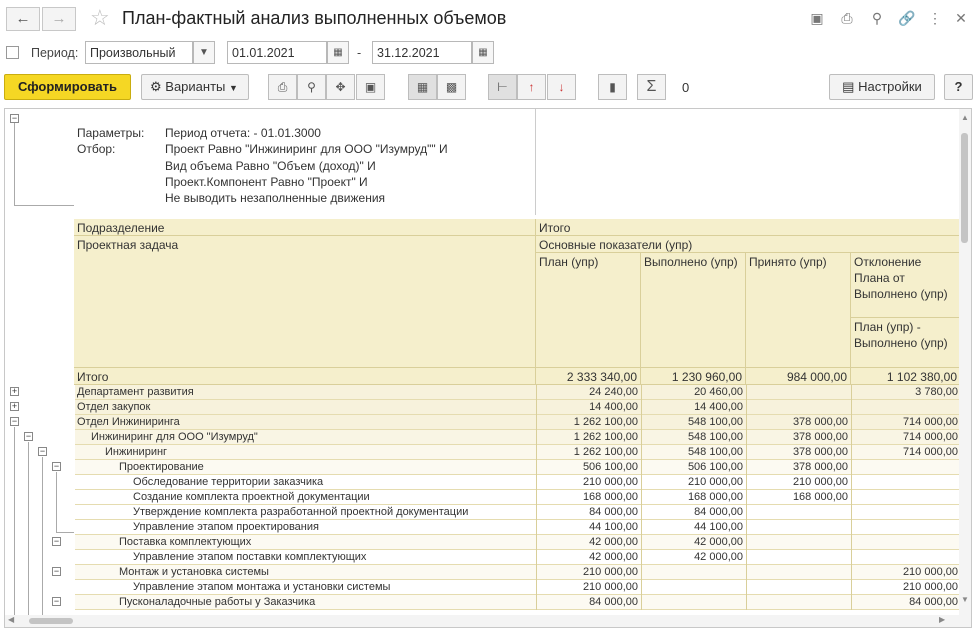 The width and height of the screenshot is (980, 633). What do you see at coordinates (338, 52) in the screenshot?
I see `period-from-calendar-button: ▦` at bounding box center [338, 52].